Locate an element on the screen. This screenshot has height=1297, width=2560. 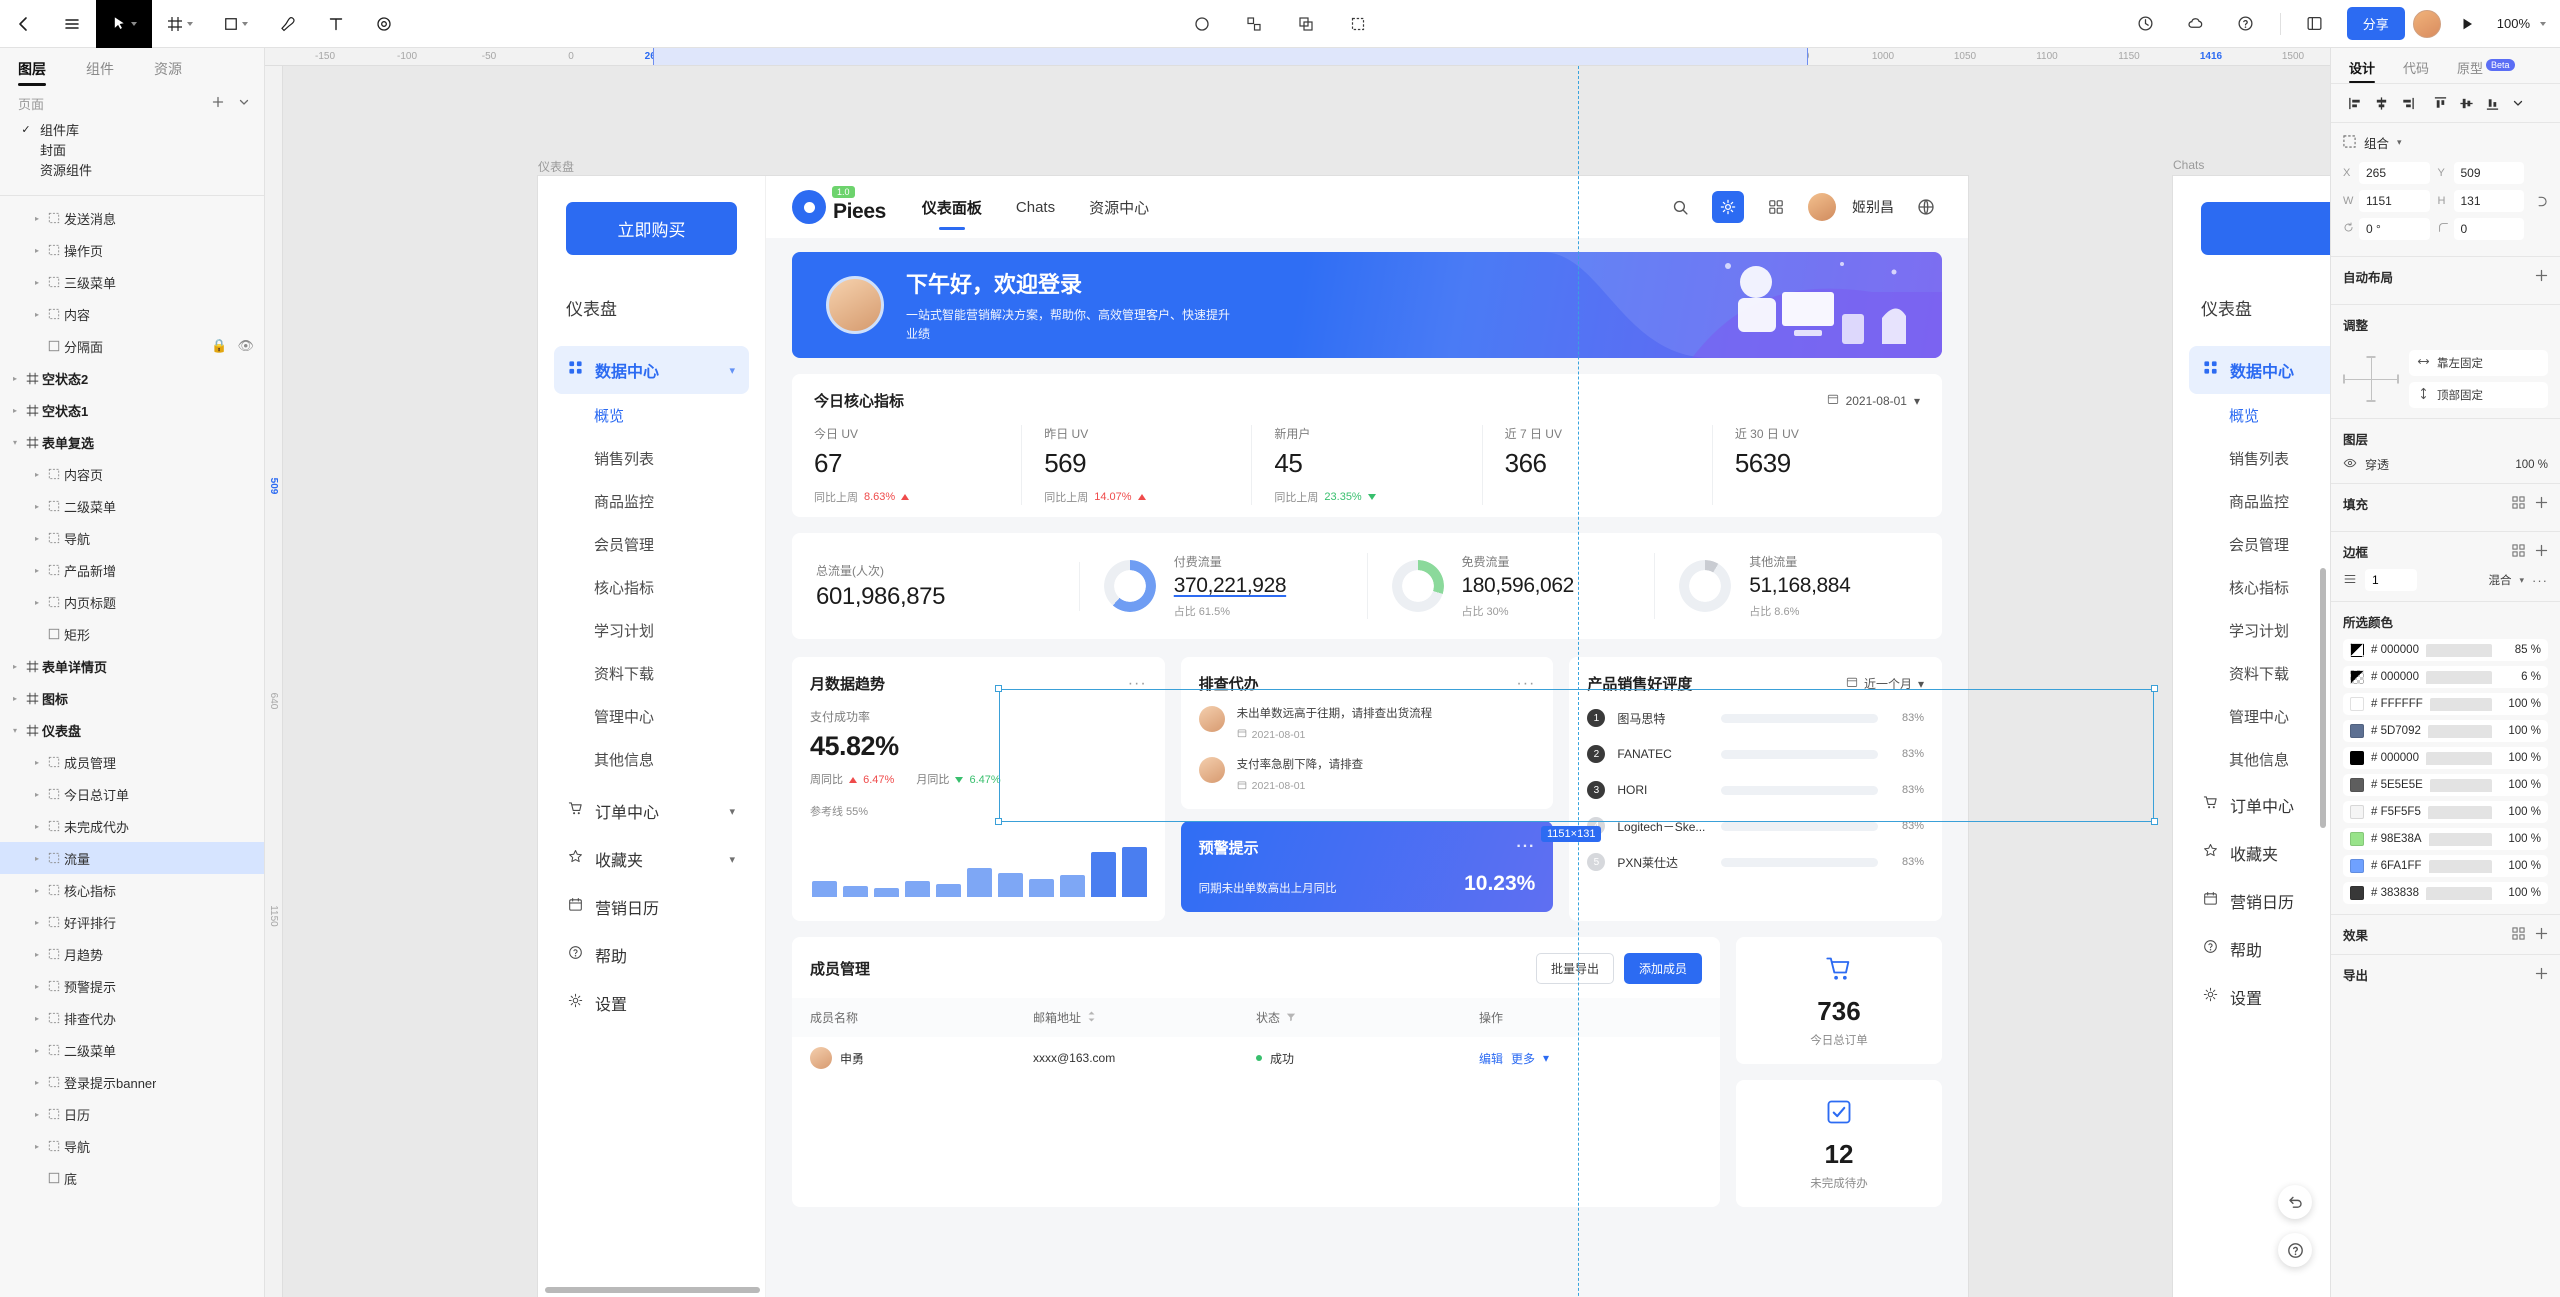
layer-item: ▾ 仪表盘 is located at coordinates (132, 730).